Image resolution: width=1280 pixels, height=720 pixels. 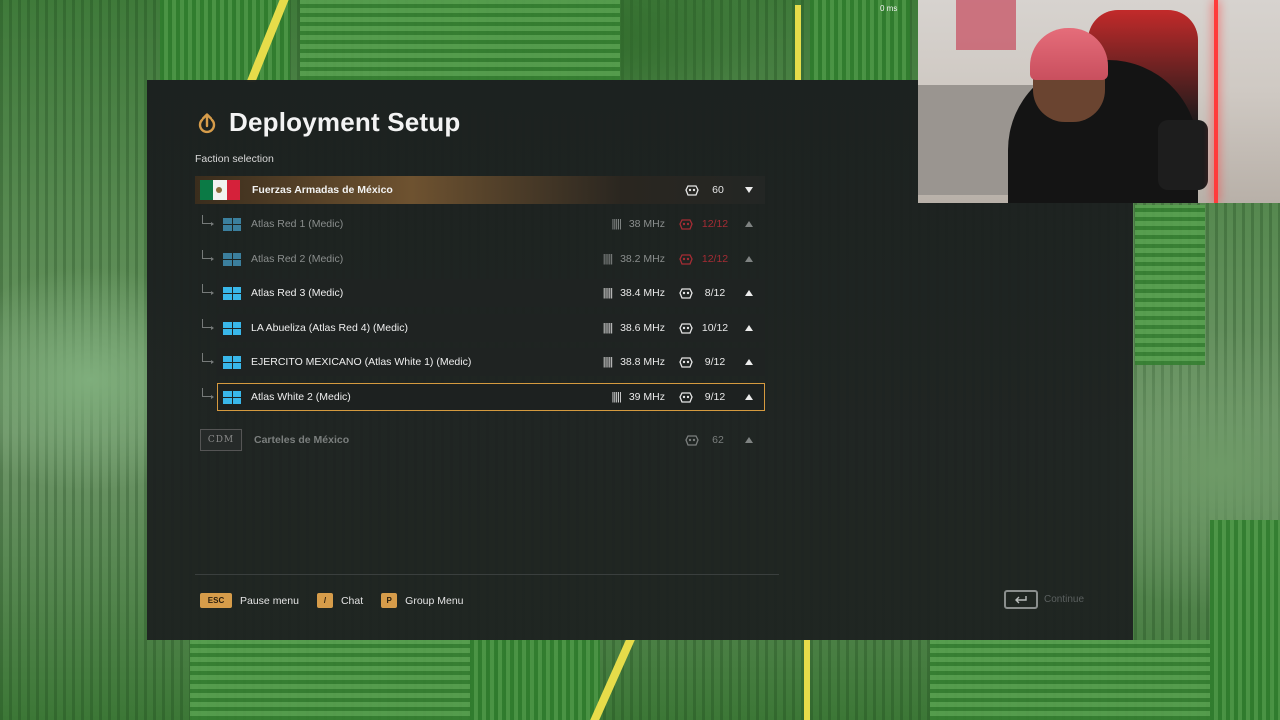 I want to click on group-row: Atlas Red 3 (Medic) ||||| 38.4 MHz 8/12, so click(x=483, y=293).